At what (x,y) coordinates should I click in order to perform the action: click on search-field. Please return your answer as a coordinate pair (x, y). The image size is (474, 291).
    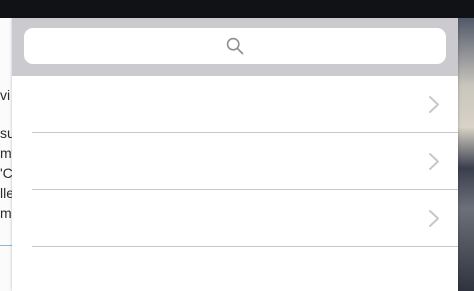
    Looking at the image, I should click on (237, 47).